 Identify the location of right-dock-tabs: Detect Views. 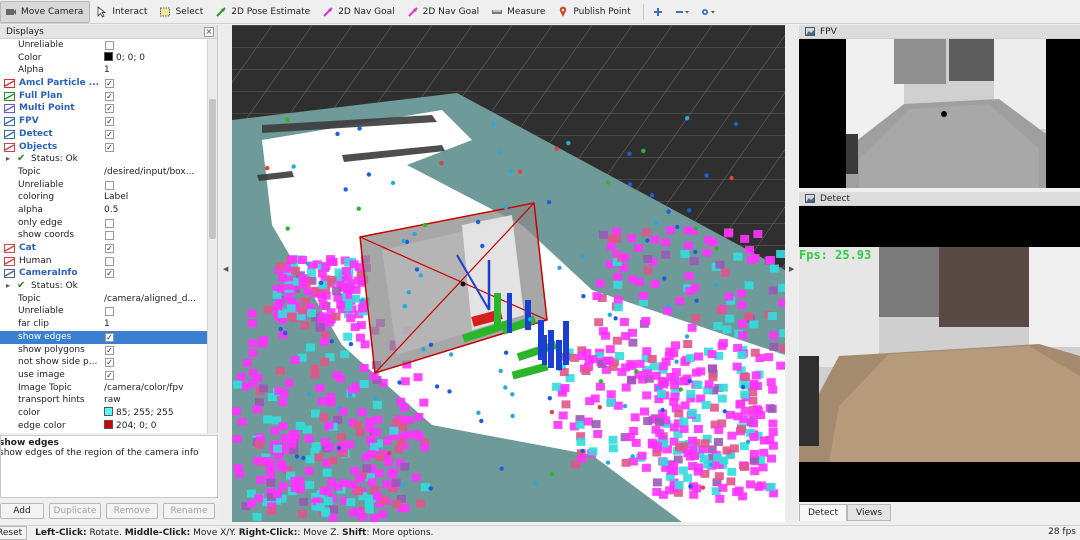
(845, 512).